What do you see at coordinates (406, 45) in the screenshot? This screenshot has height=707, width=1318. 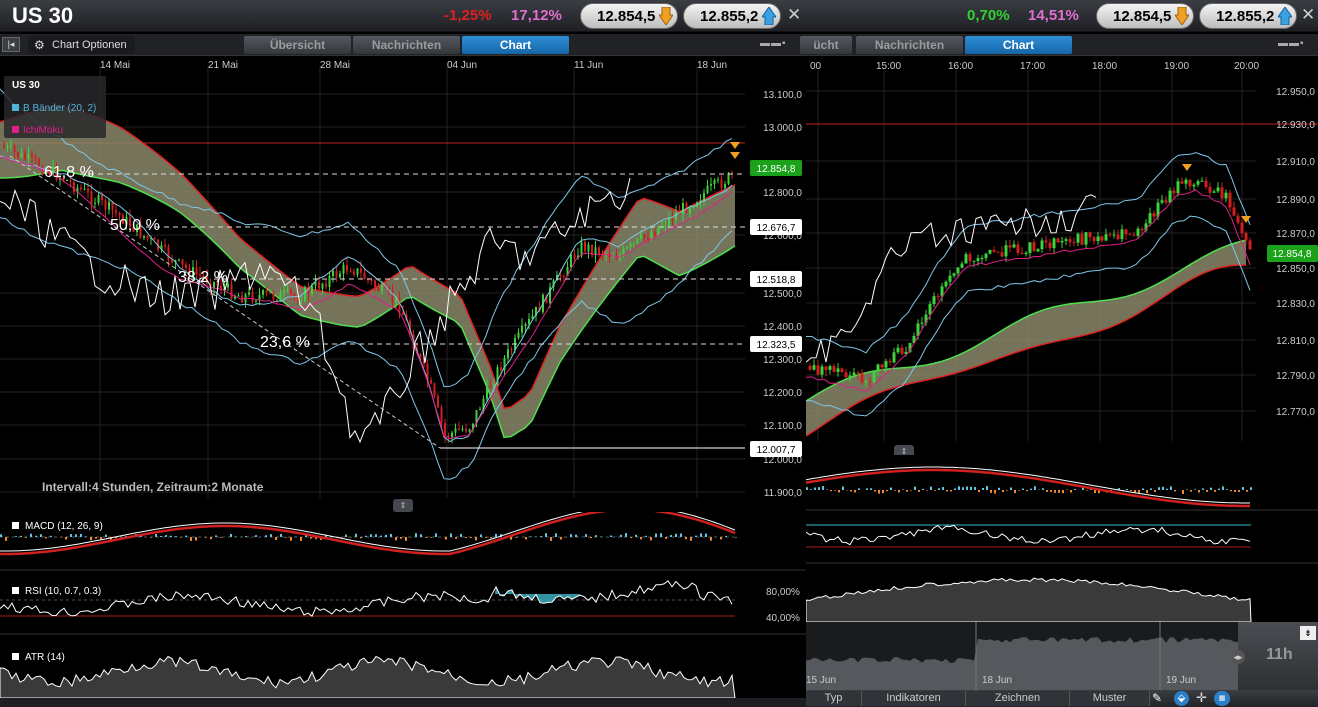 I see `tab-news: Nachrichten` at bounding box center [406, 45].